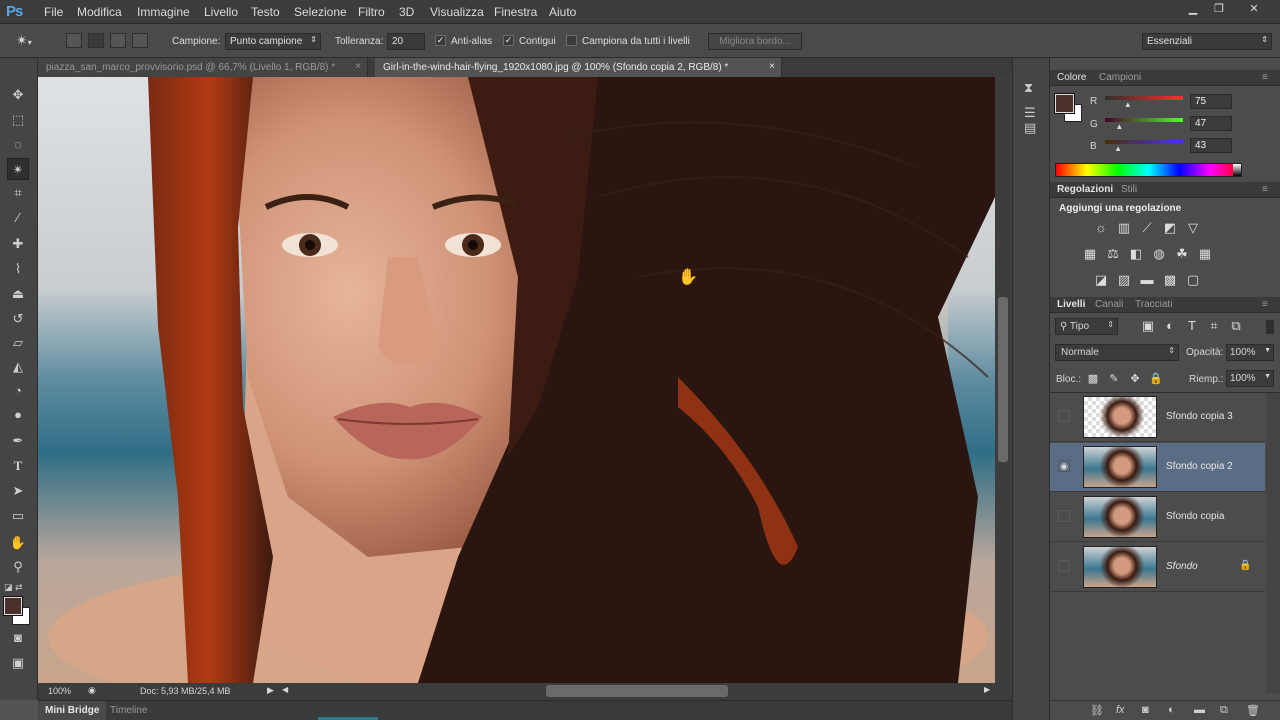 This screenshot has height=720, width=1280. Describe the element at coordinates (571, 40) in the screenshot. I see `all-layers-checkbox` at that location.